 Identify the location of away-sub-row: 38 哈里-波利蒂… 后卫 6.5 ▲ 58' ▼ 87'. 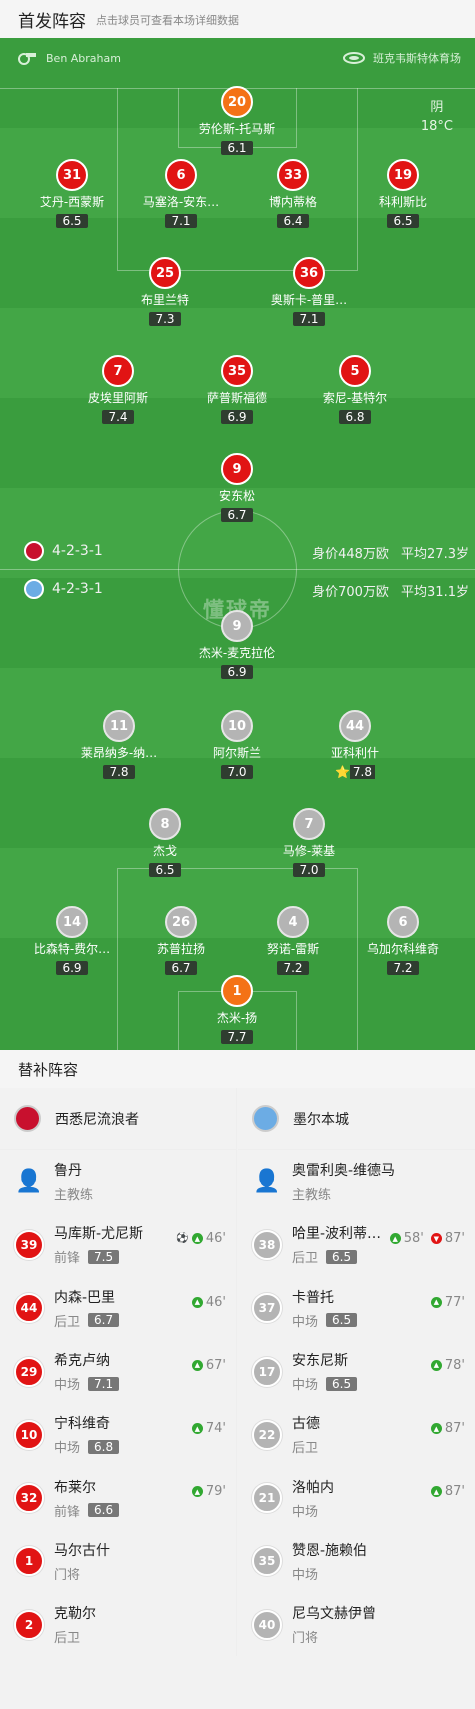
(356, 1244).